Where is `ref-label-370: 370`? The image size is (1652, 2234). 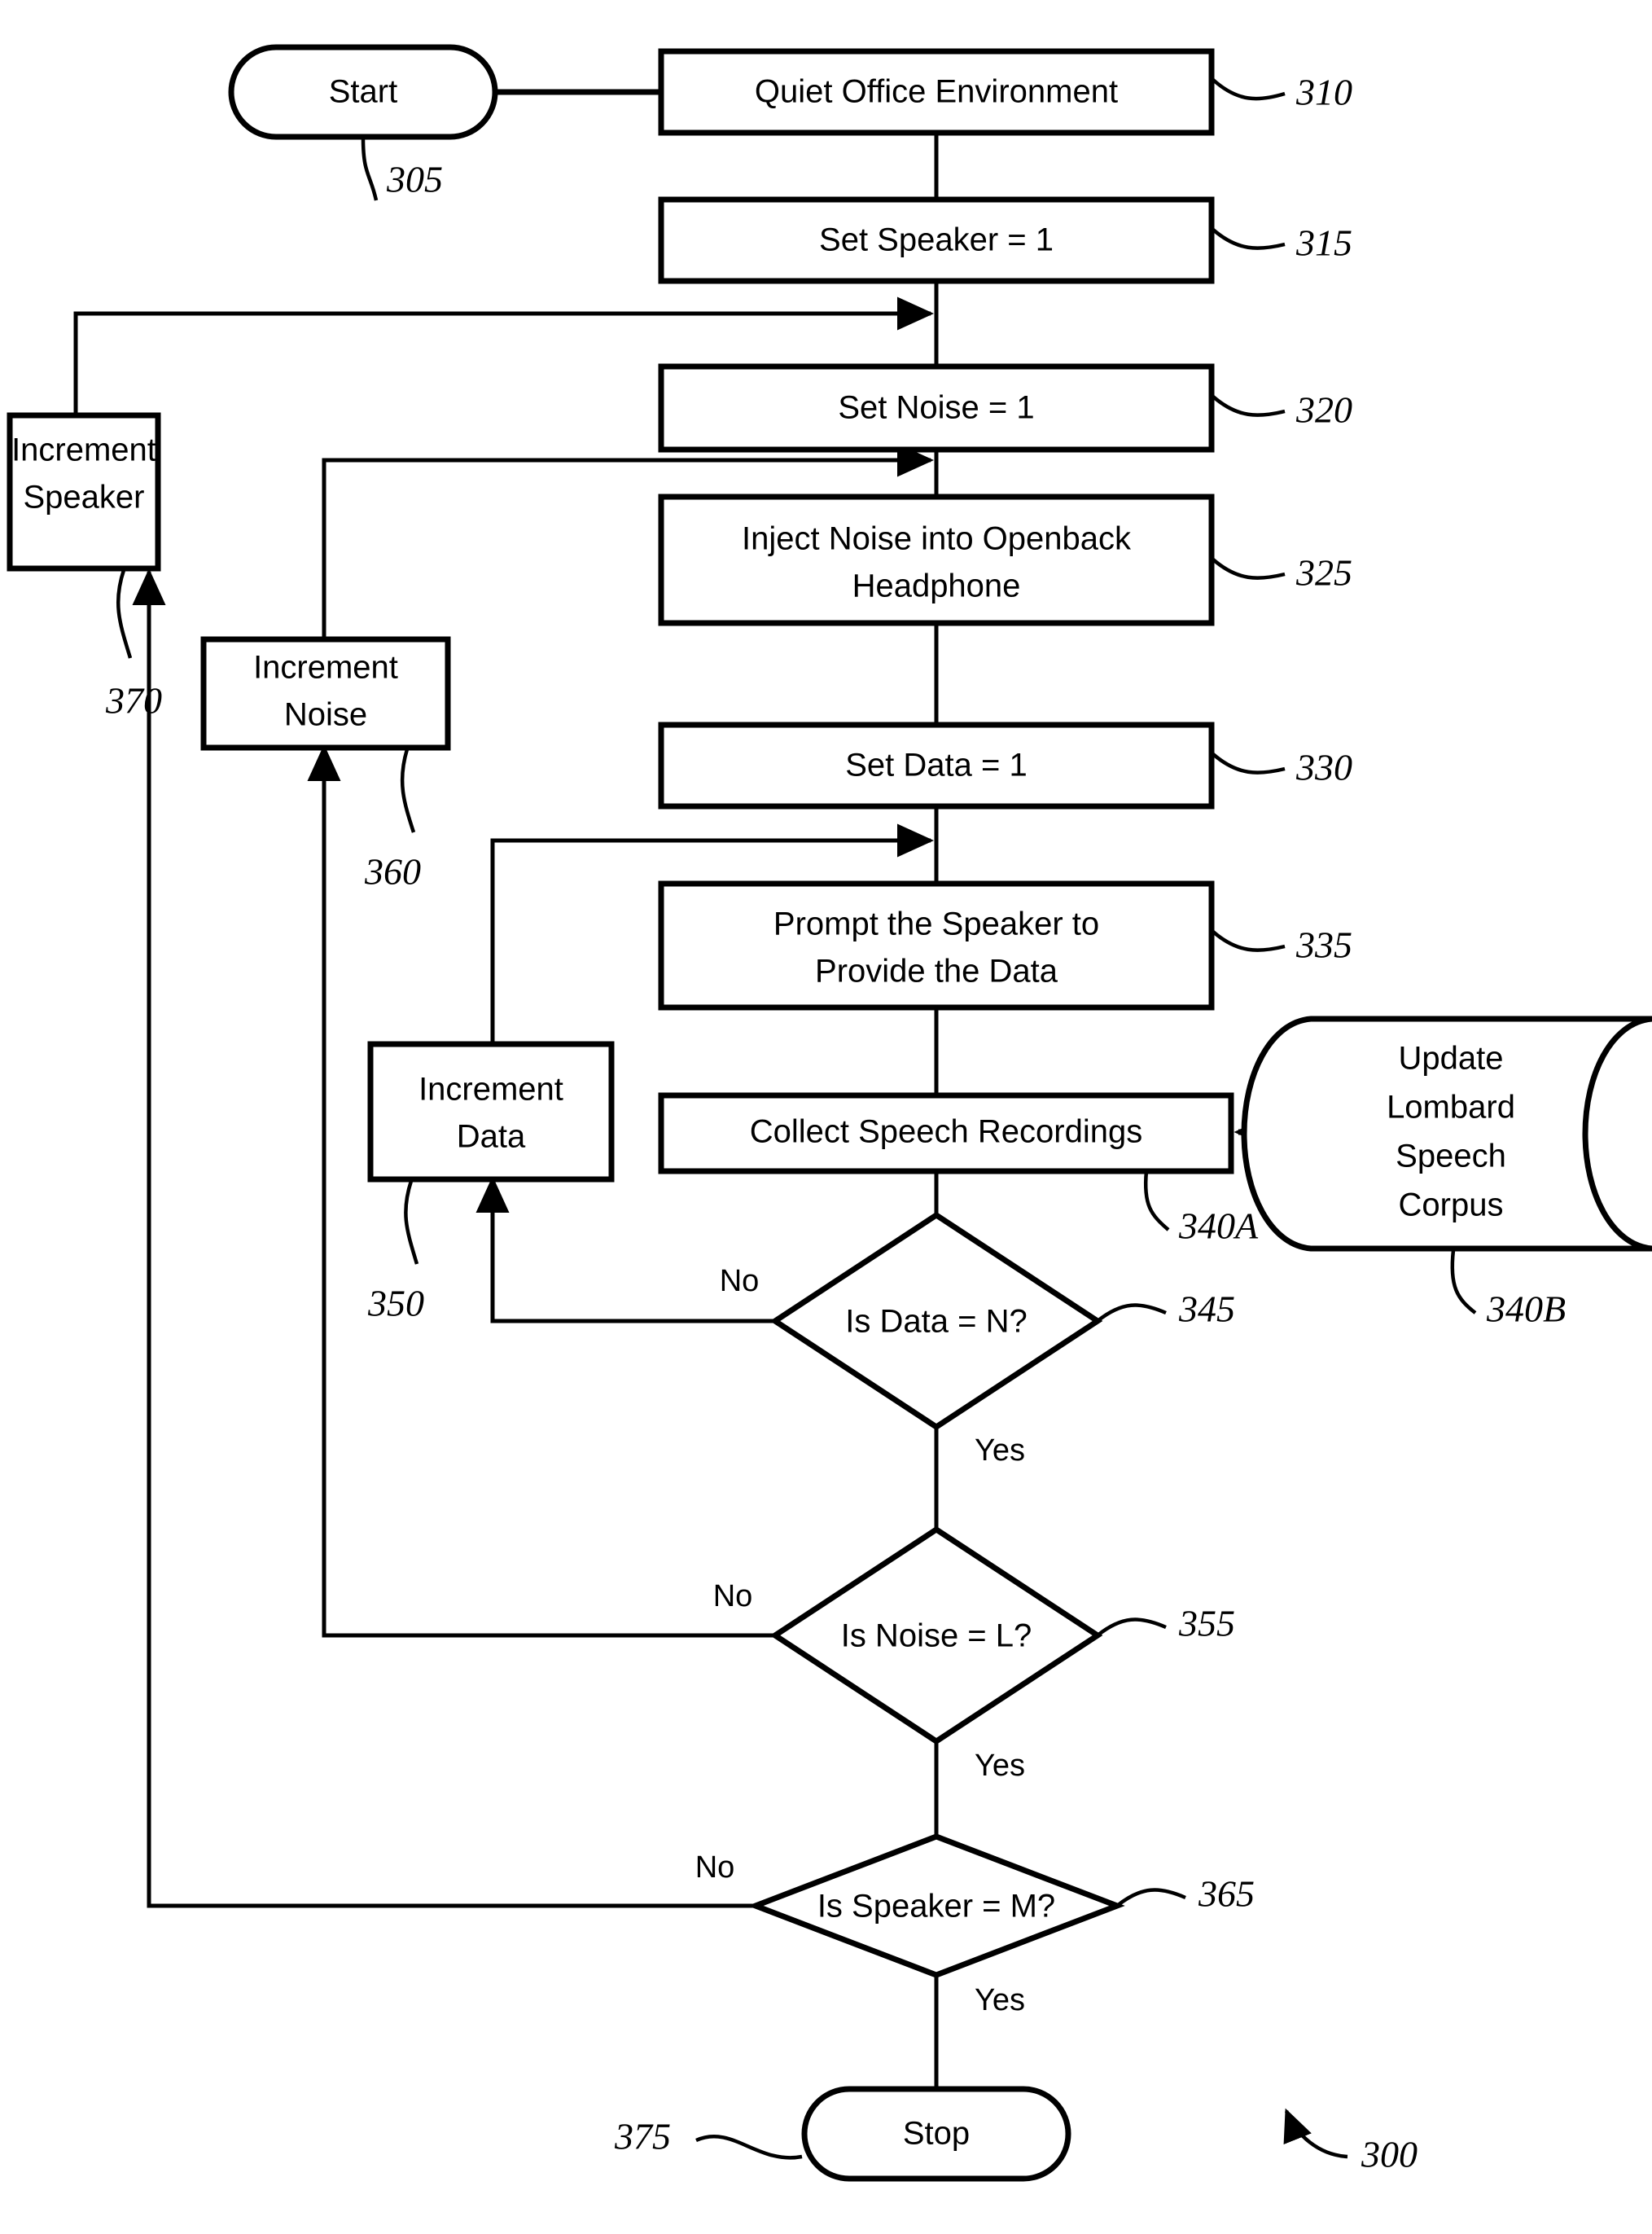
ref-label-370: 370 is located at coordinates (133, 701).